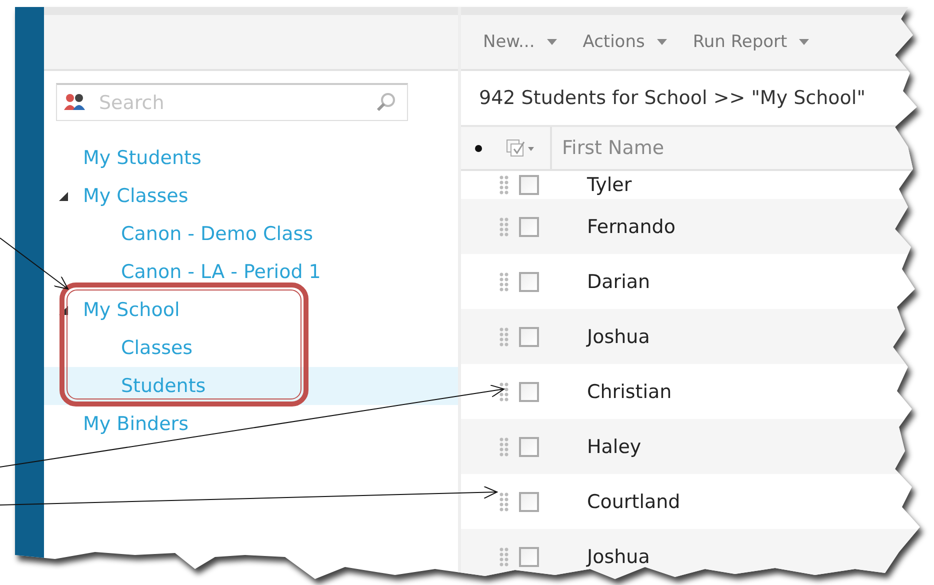  Describe the element at coordinates (217, 234) in the screenshot. I see `tree-item: Canon - Demo Class` at that location.